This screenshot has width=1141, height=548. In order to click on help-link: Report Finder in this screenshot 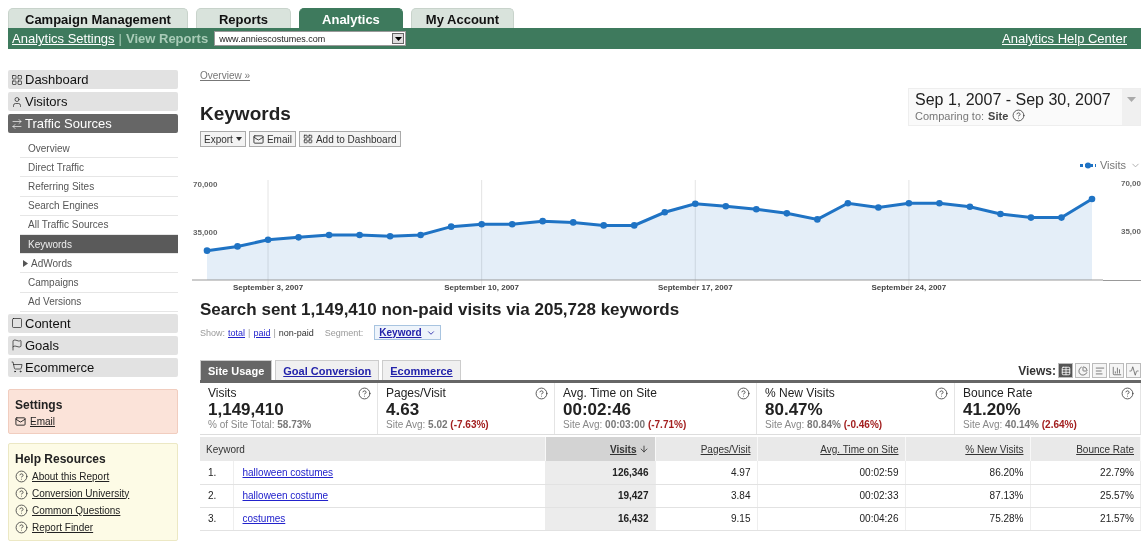, I will do `click(93, 527)`.